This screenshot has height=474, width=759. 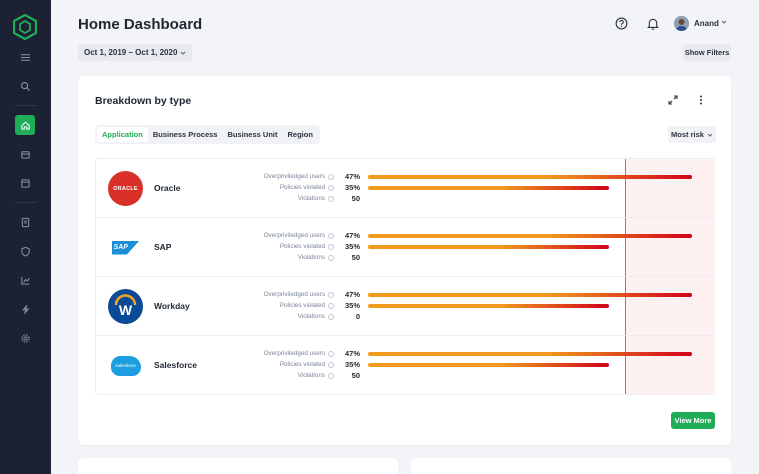 I want to click on salesforce-logo-icon: salesforce, so click(x=125, y=365).